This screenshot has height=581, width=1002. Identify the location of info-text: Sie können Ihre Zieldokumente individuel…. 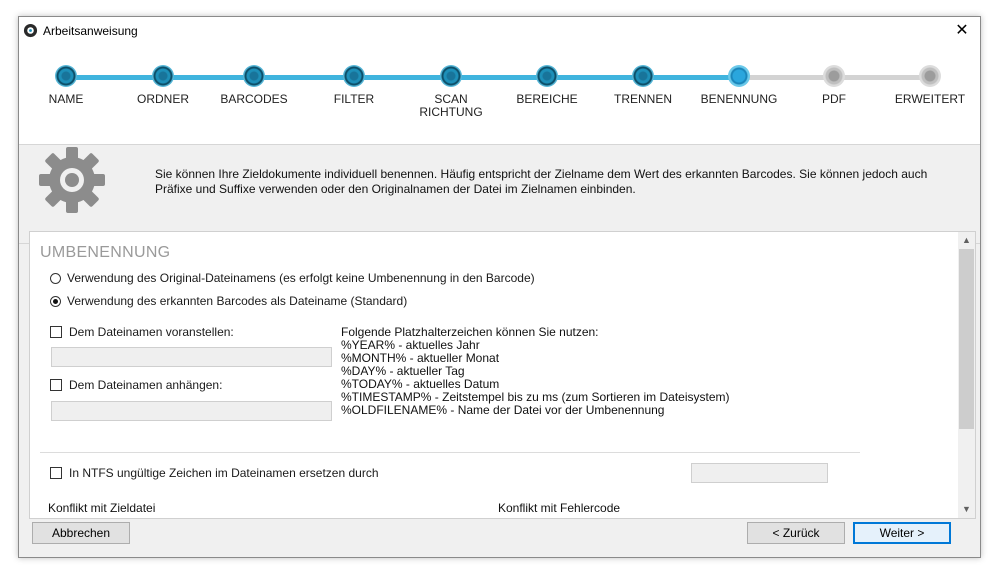
(541, 181).